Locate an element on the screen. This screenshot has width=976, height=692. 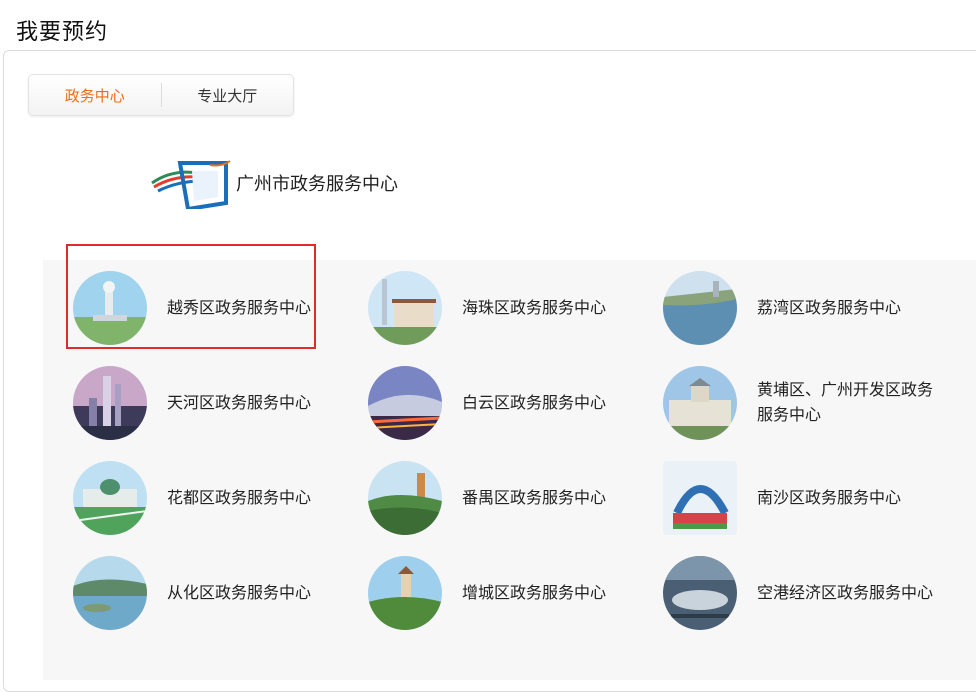
center-label: 空港经济区政务服务中心 is located at coordinates (845, 593).